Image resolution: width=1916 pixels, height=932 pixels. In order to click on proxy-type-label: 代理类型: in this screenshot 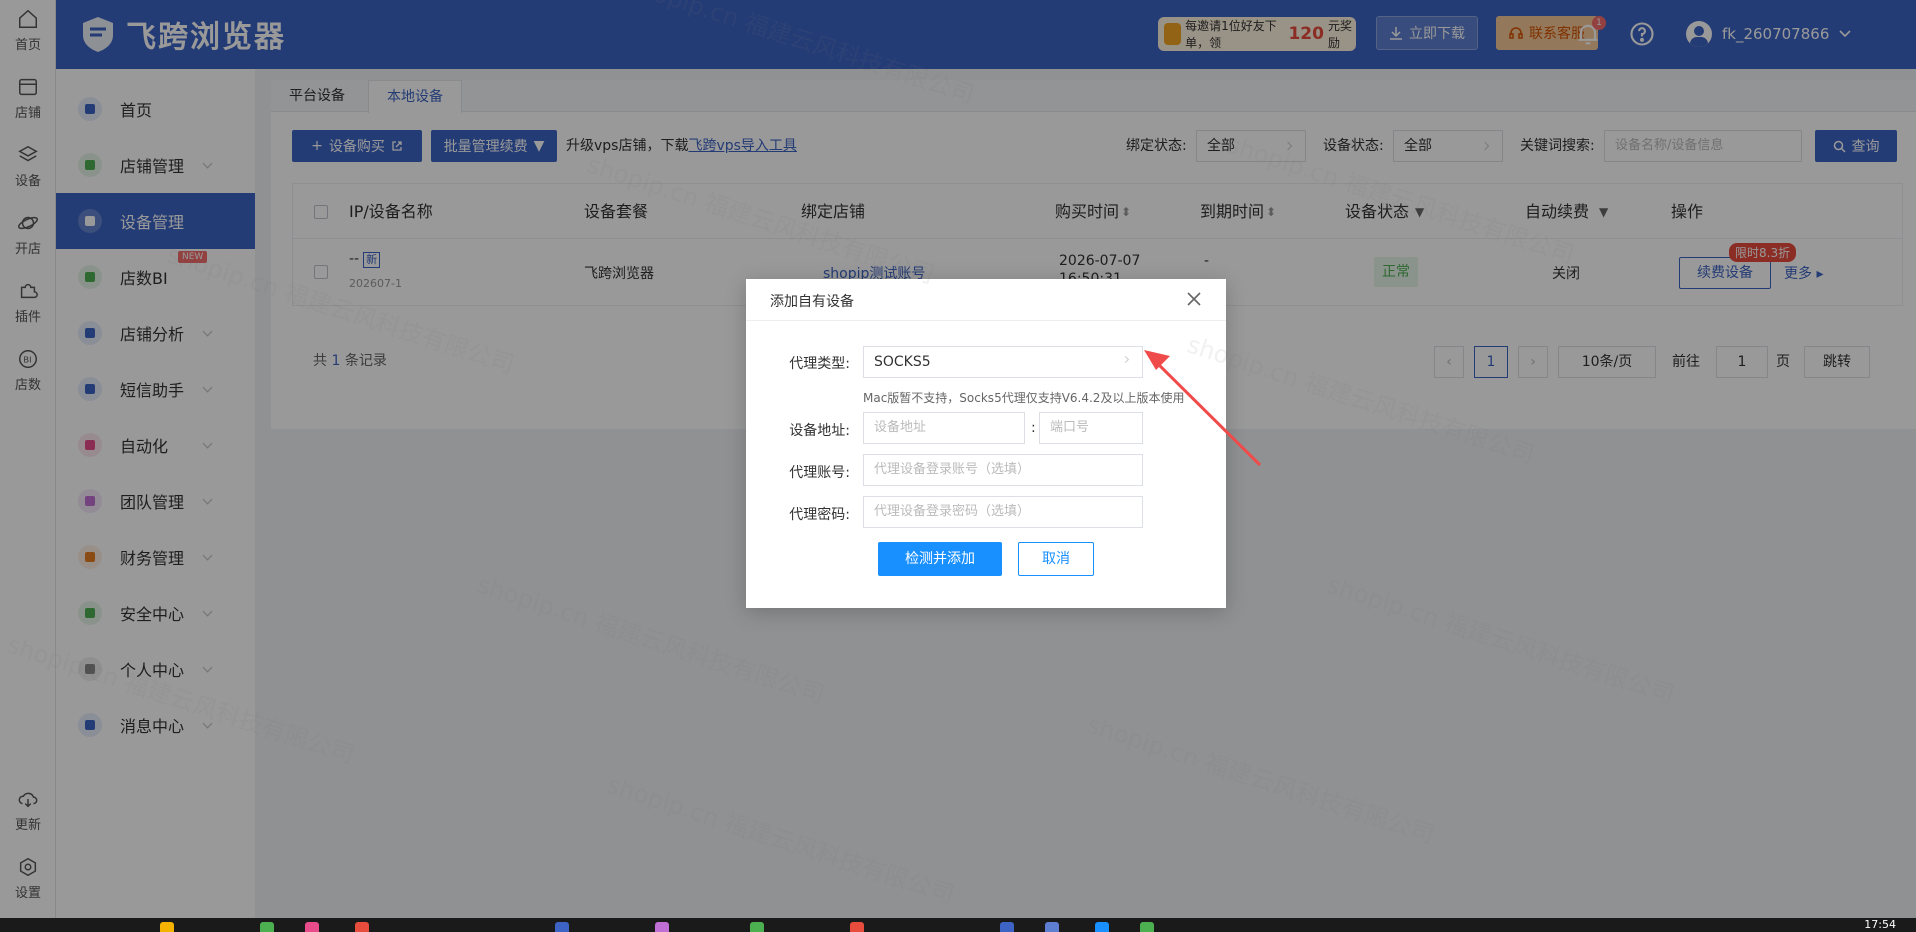, I will do `click(819, 364)`.